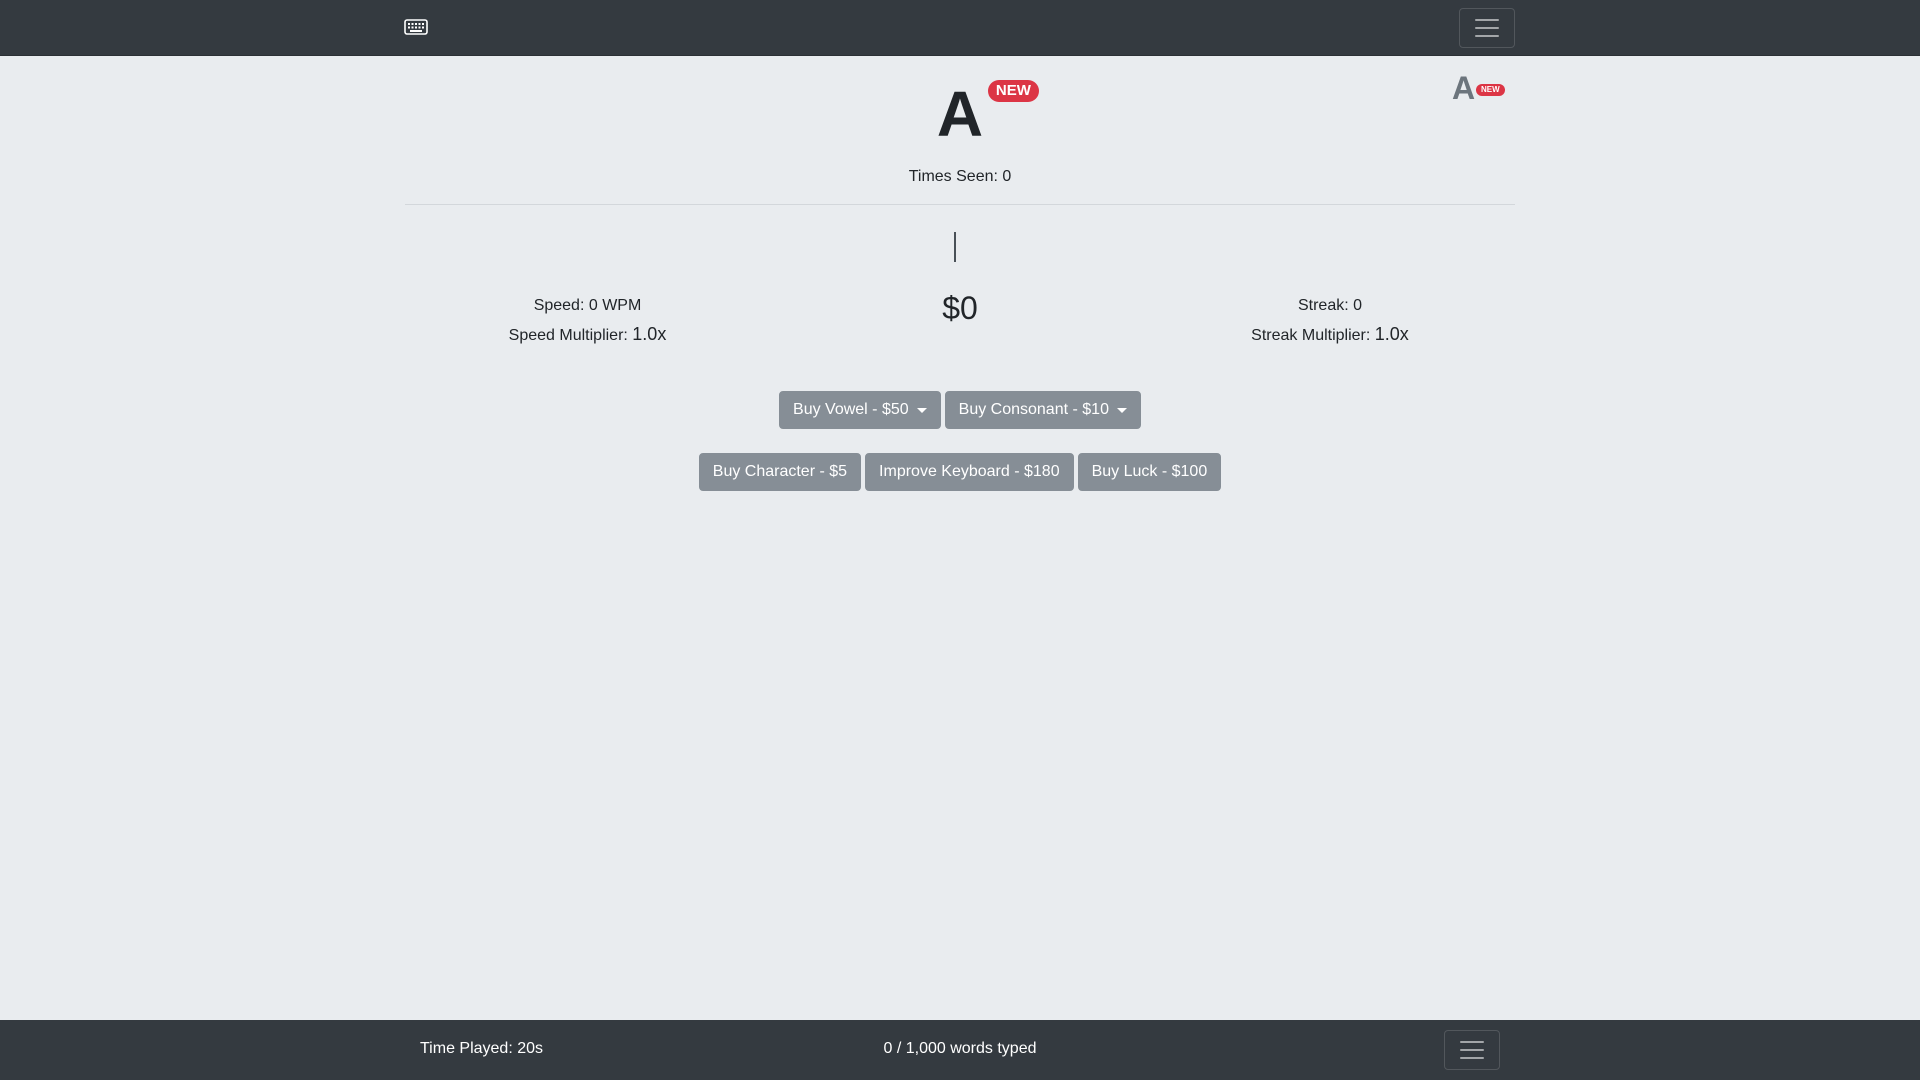 This screenshot has width=1920, height=1080. I want to click on buy-luck-button: Buy Luck - $100, so click(1149, 472).